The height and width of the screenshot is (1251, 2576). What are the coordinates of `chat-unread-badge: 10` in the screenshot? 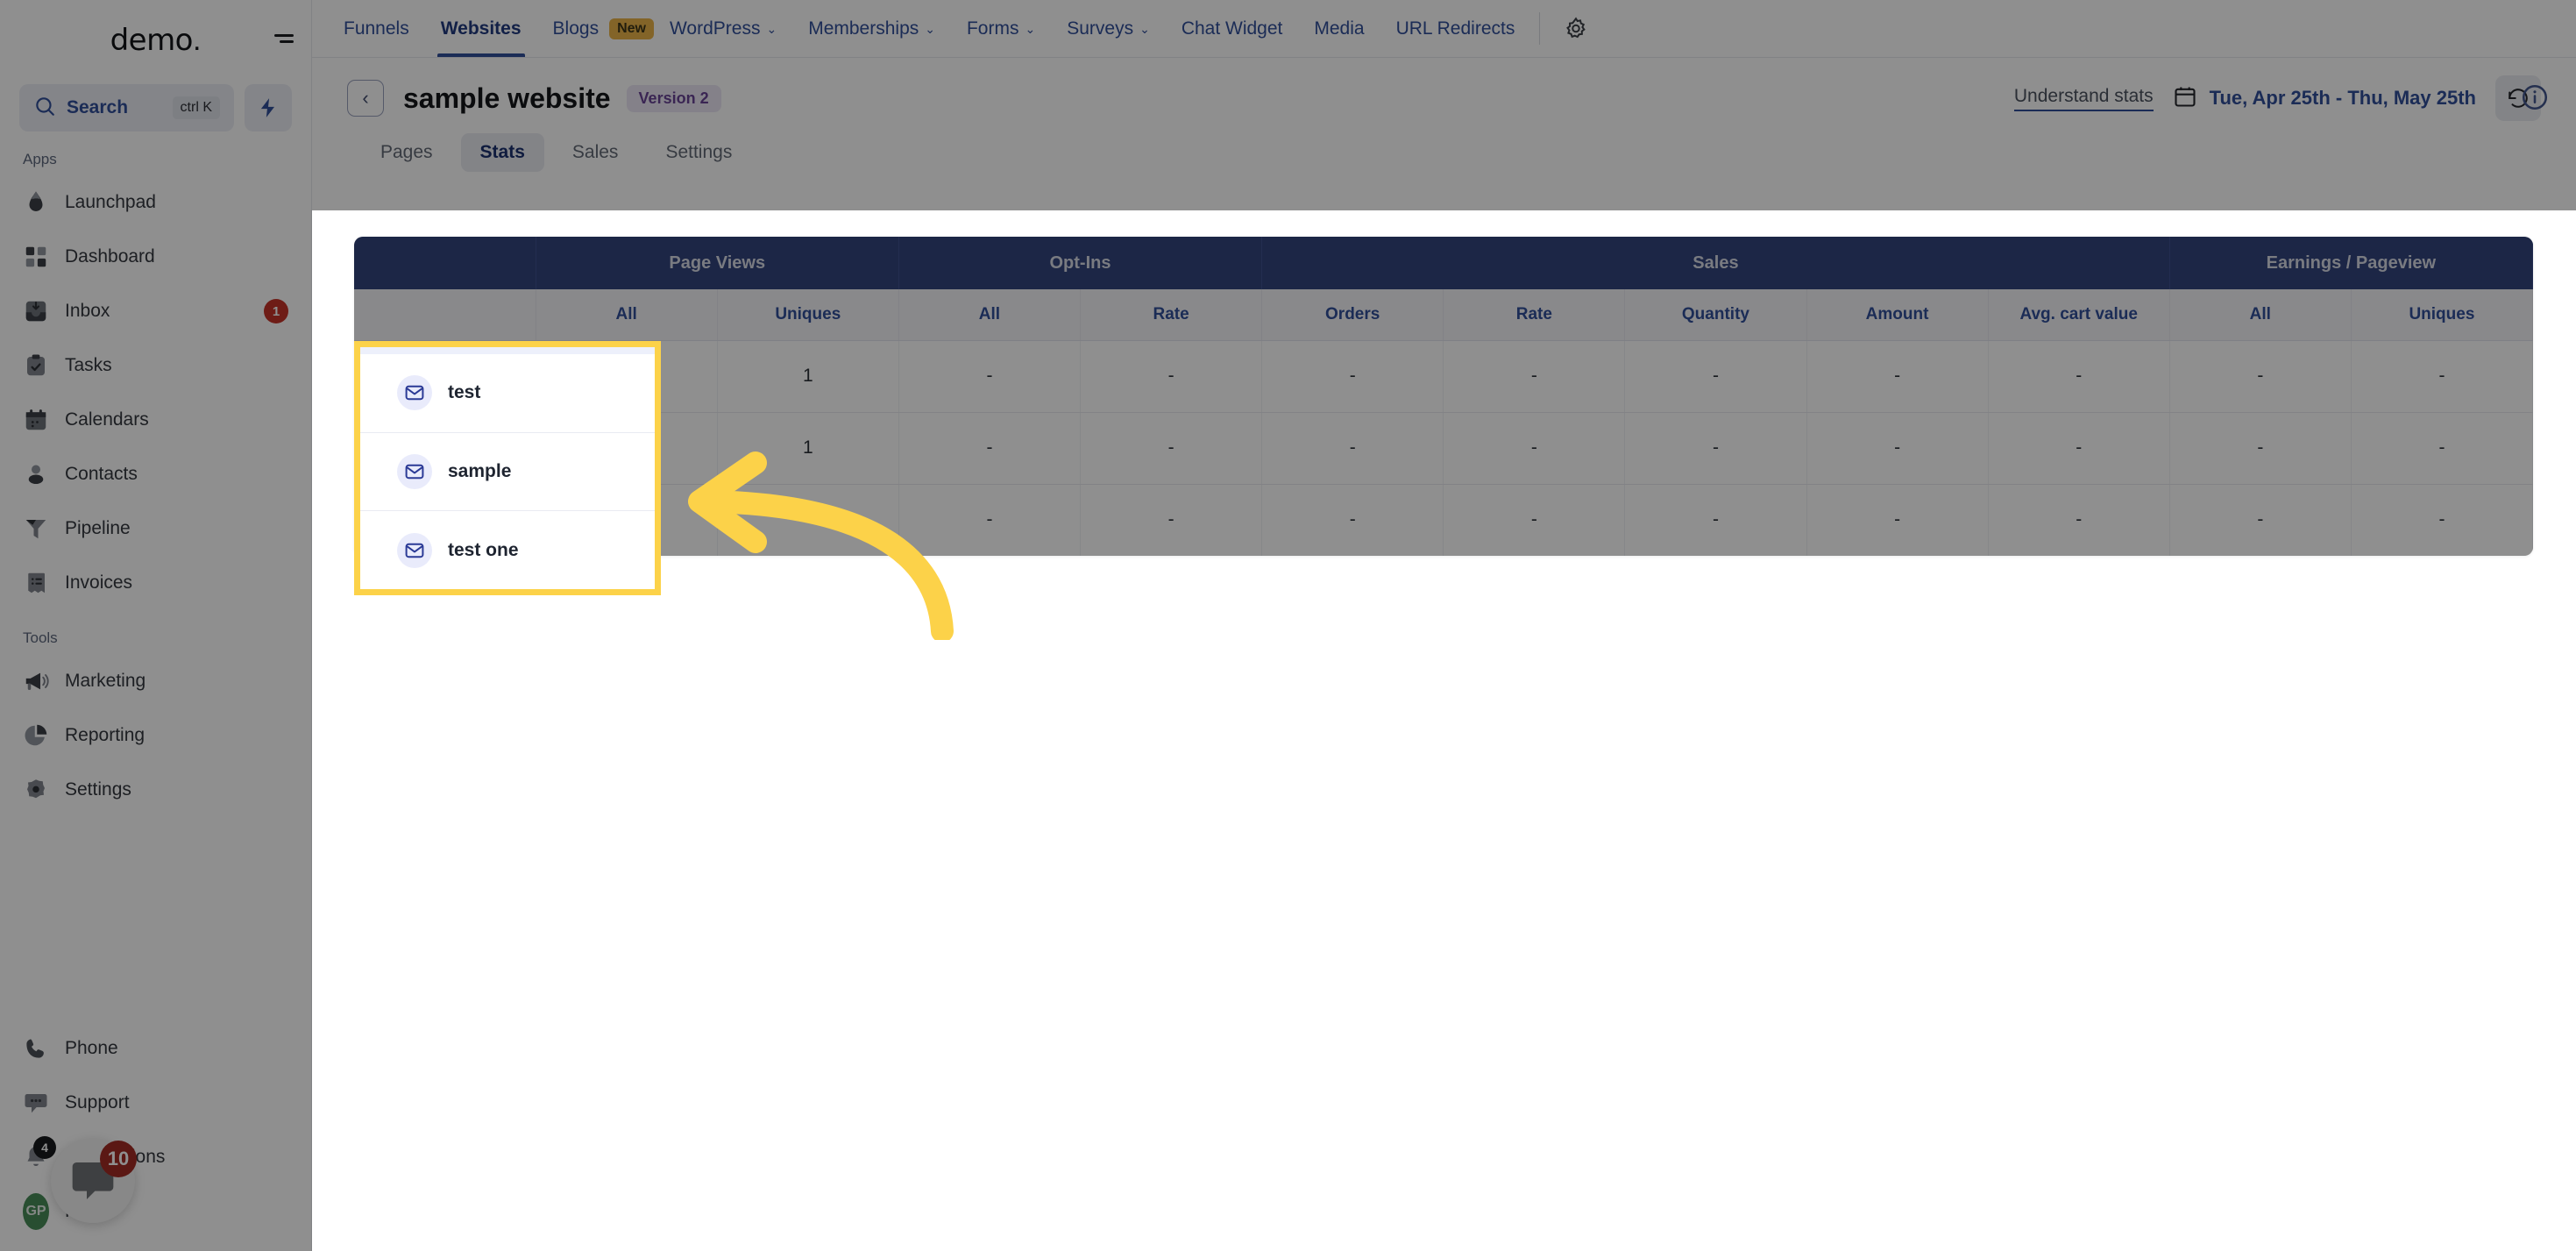 It's located at (119, 1159).